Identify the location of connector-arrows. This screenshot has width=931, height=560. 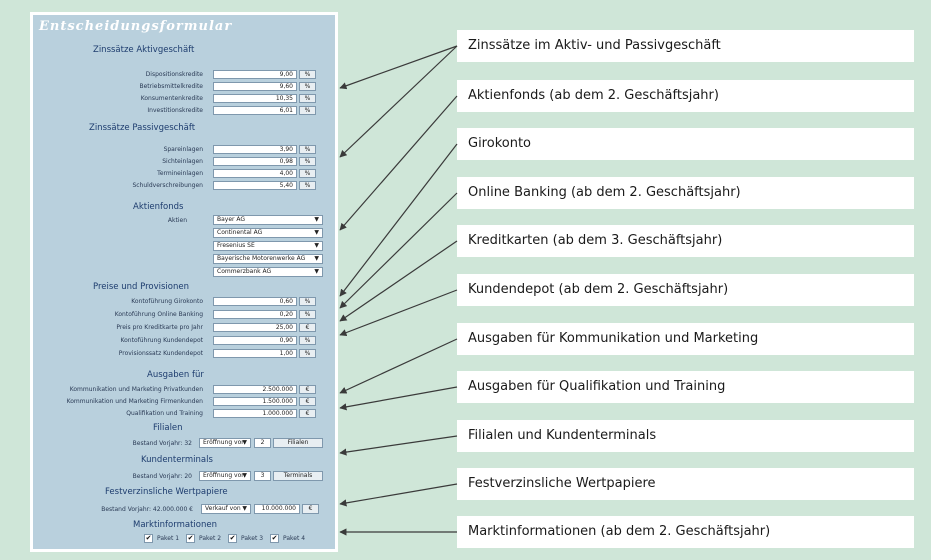
(398, 290).